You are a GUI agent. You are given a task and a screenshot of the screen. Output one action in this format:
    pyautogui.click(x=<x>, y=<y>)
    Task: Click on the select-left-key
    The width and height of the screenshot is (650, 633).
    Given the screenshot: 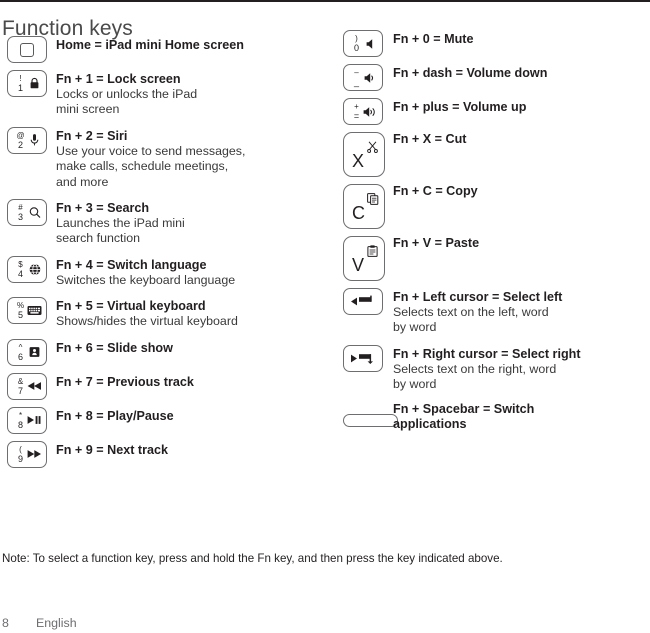 What is the action you would take?
    pyautogui.click(x=363, y=301)
    